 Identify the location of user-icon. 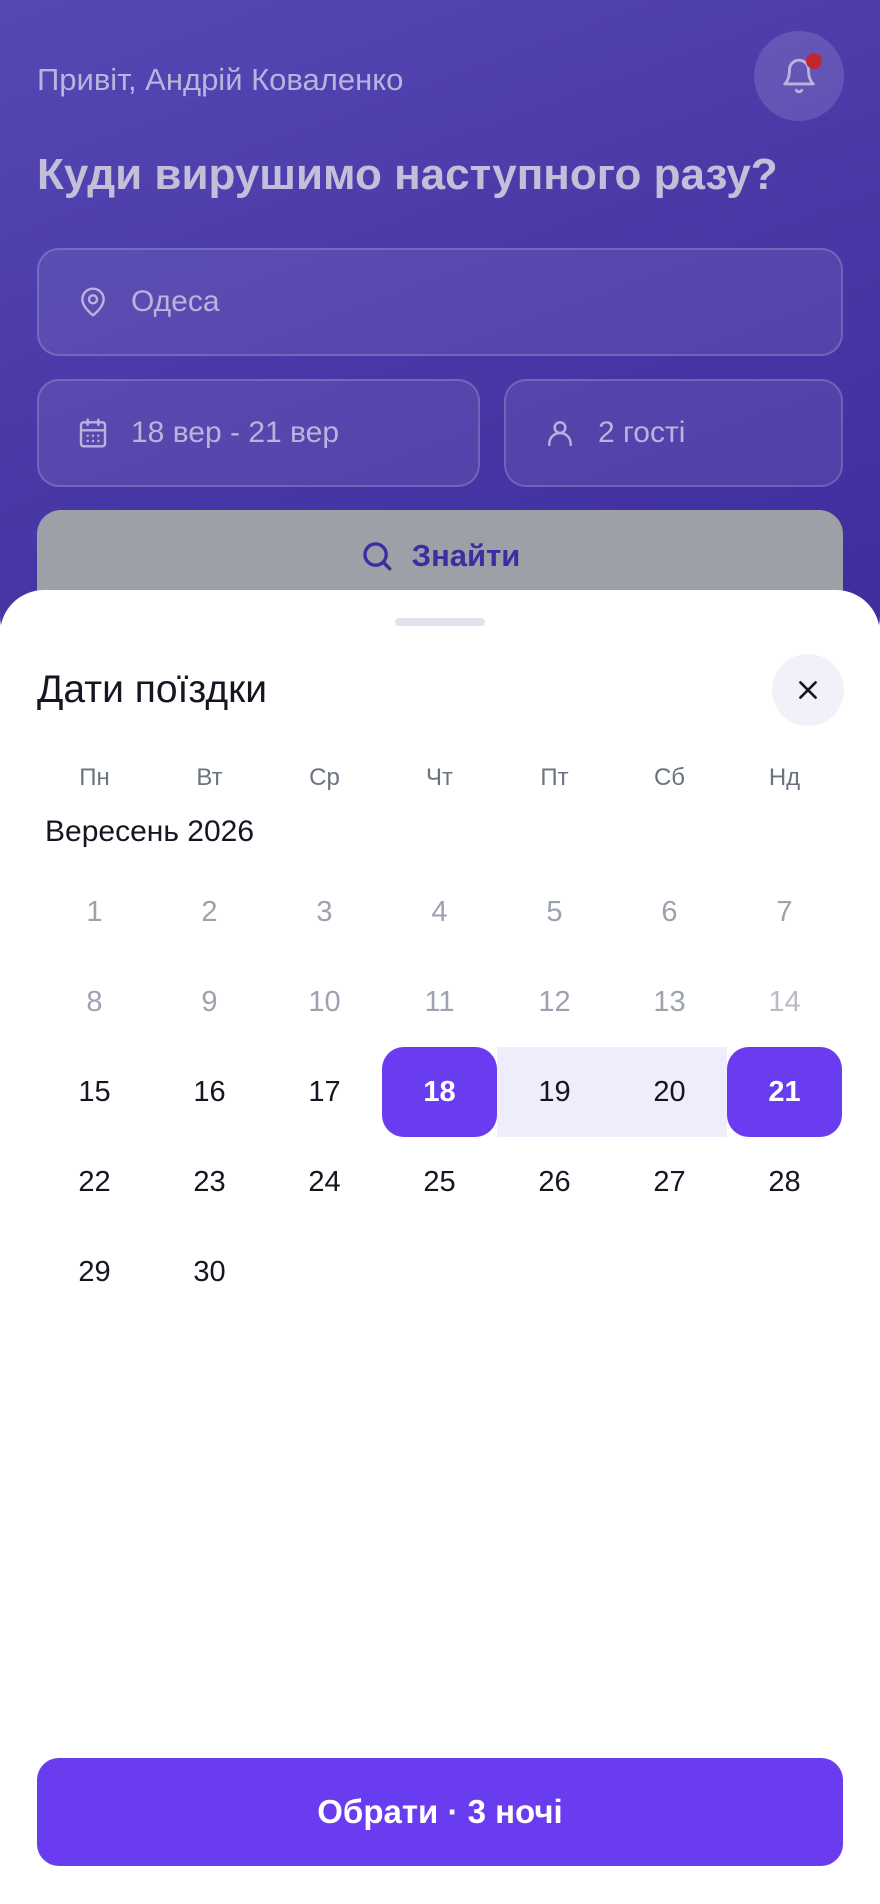
(560, 434).